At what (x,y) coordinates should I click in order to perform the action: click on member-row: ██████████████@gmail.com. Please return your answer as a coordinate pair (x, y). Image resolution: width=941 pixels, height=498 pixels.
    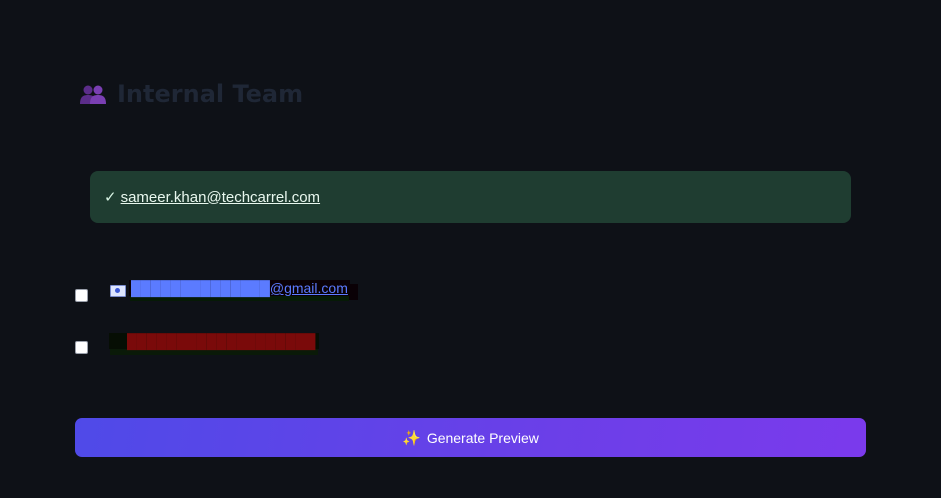
    Looking at the image, I should click on (212, 291).